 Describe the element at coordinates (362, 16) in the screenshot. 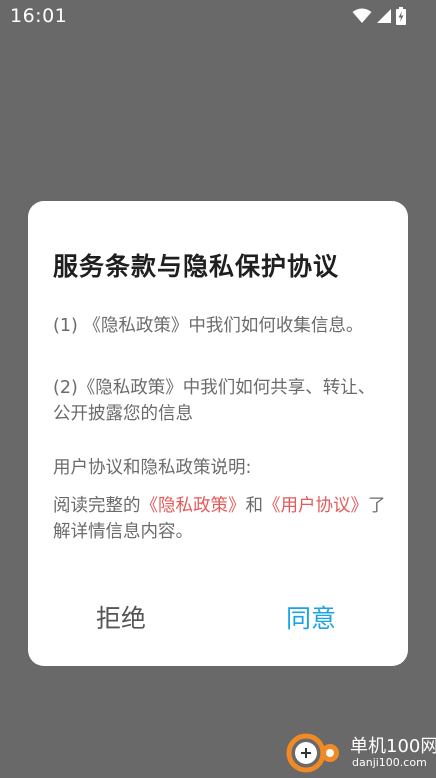

I see `wifi-icon` at that location.